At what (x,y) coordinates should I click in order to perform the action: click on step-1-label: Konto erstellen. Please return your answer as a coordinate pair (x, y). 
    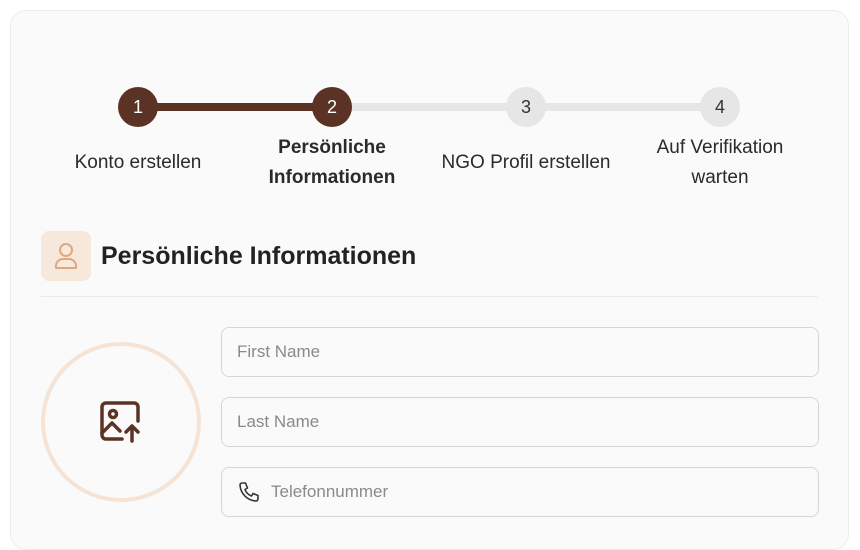
    Looking at the image, I should click on (138, 162).